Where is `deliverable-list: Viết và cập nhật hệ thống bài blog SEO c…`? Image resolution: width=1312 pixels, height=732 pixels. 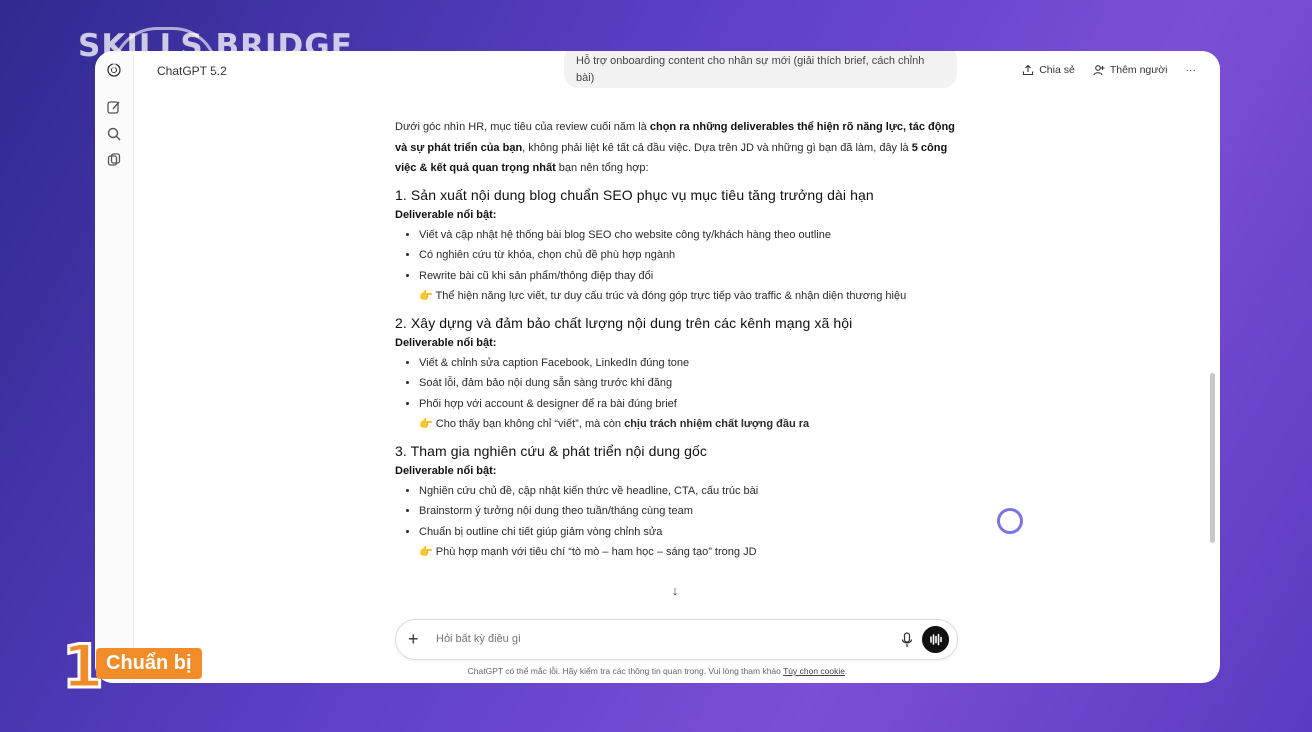 deliverable-list: Viết và cập nhật hệ thống bài blog SEO c… is located at coordinates (675, 256).